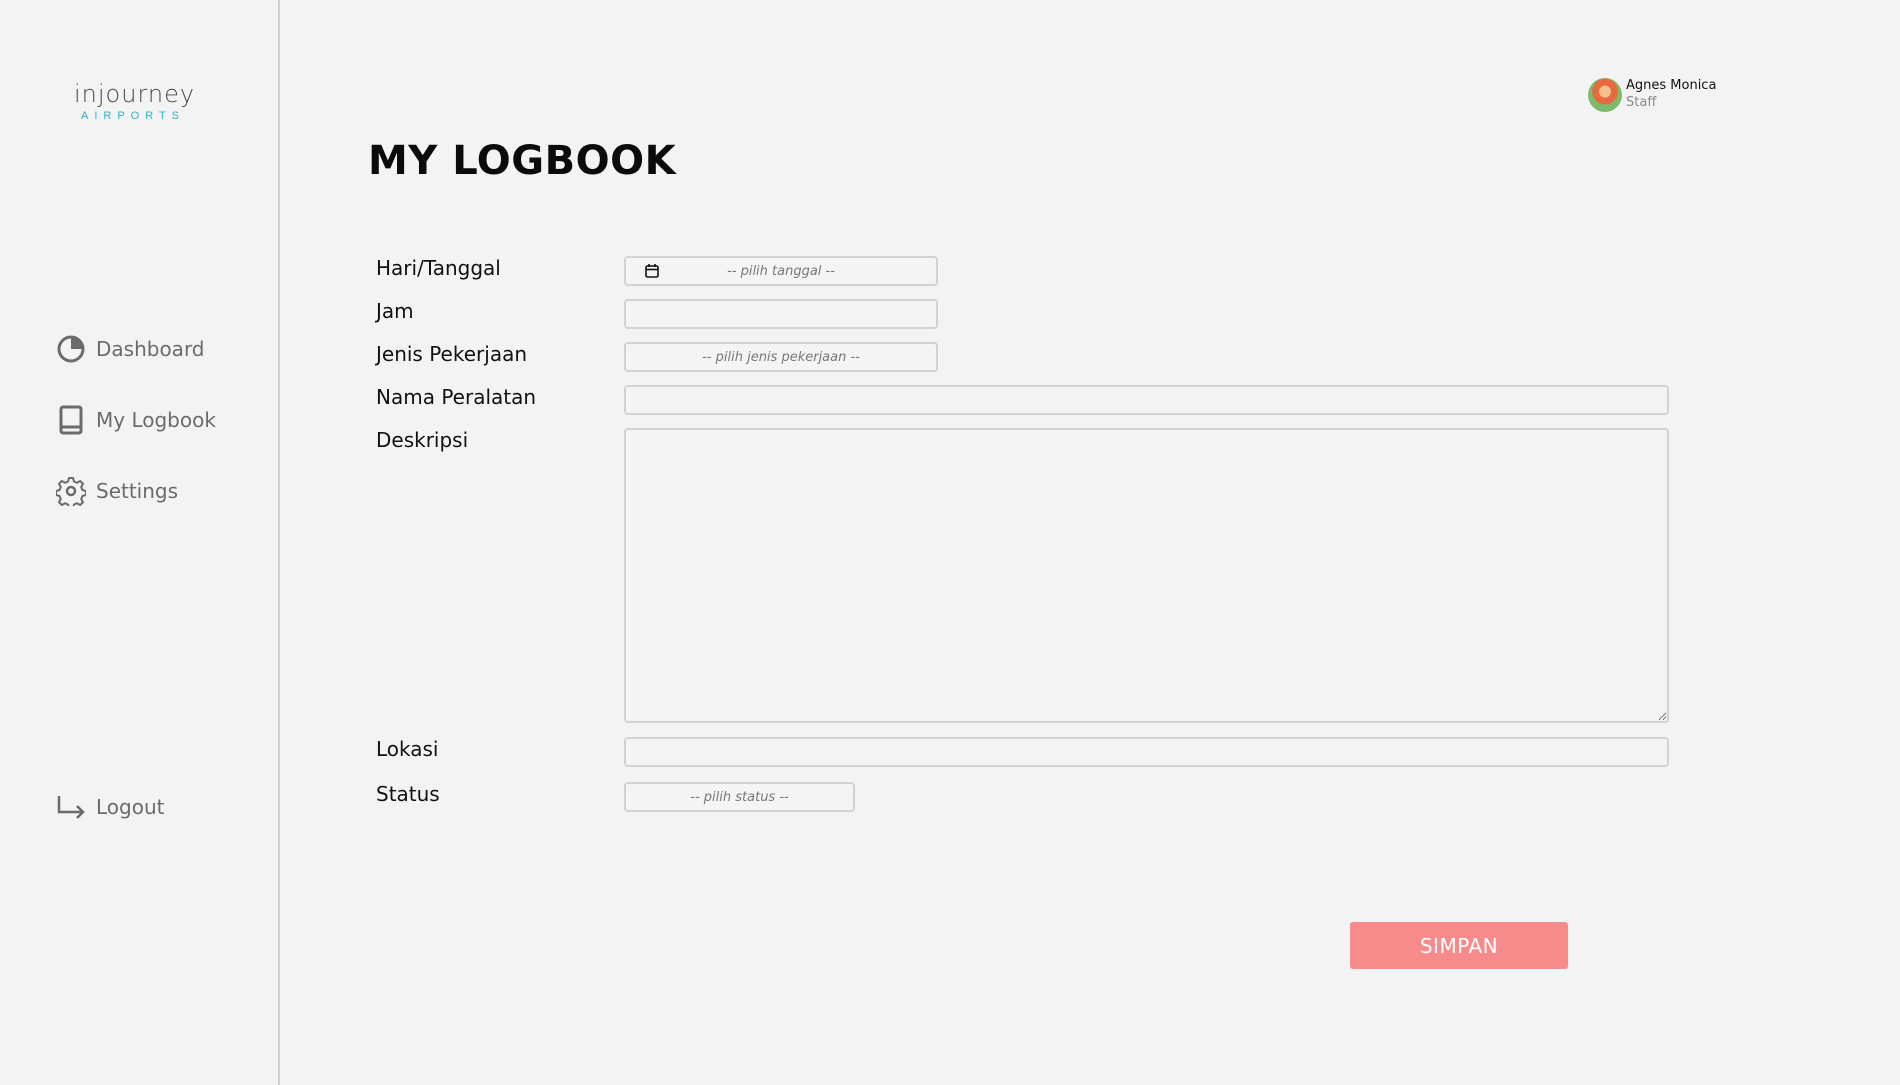 Image resolution: width=1900 pixels, height=1085 pixels. Describe the element at coordinates (71, 491) in the screenshot. I see `gear-icon` at that location.